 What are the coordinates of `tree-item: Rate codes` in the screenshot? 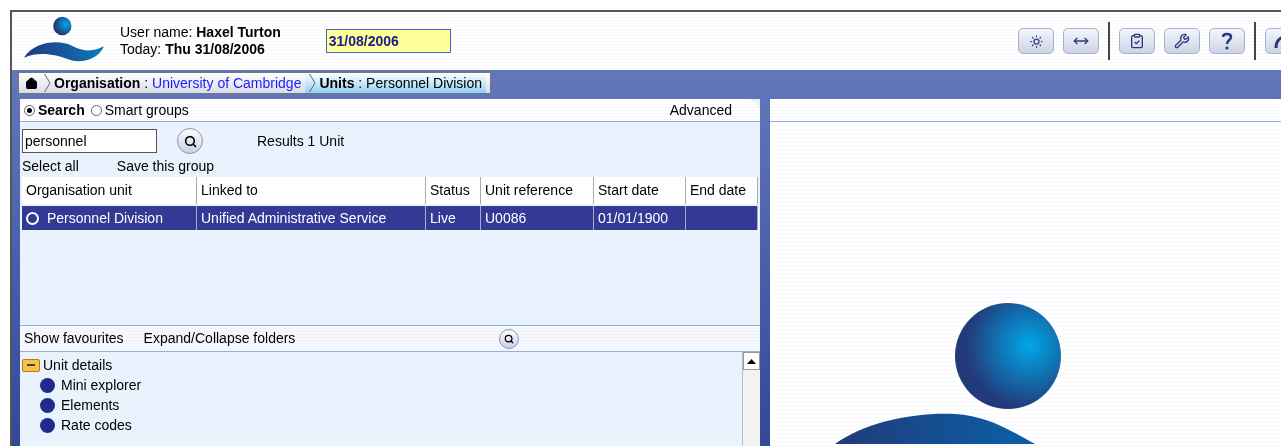 It's located at (96, 425).